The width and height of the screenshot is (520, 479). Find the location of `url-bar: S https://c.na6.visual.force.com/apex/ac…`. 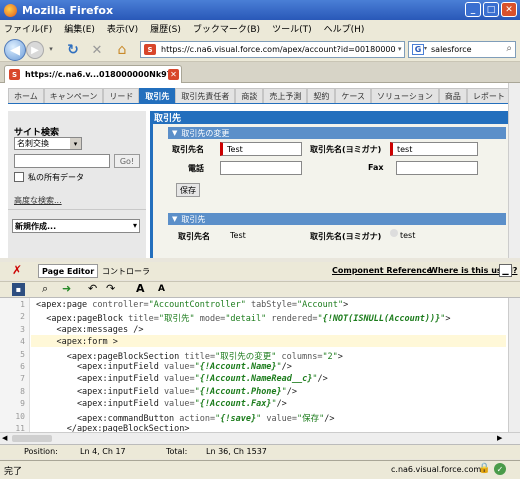

url-bar: S https://c.na6.visual.force.com/apex/ac… is located at coordinates (272, 49).